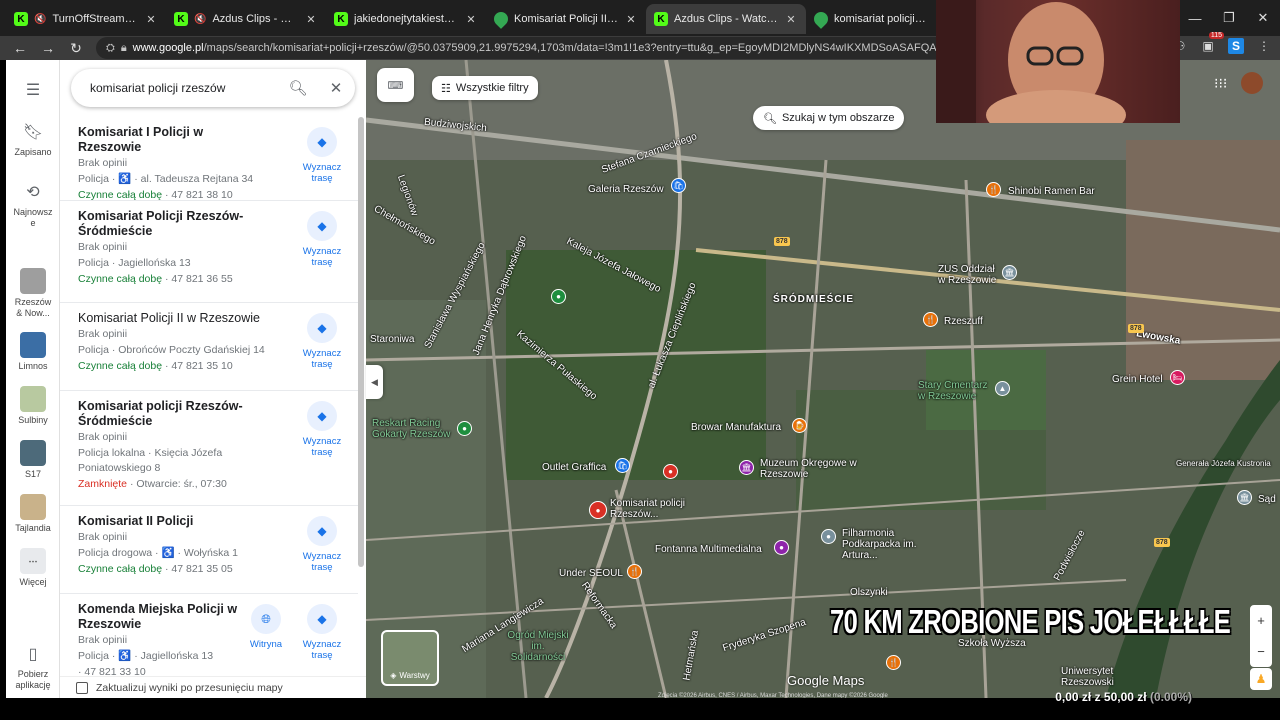 This screenshot has width=1280, height=720. I want to click on rail-sulbiny: Sulbiny, so click(33, 406).